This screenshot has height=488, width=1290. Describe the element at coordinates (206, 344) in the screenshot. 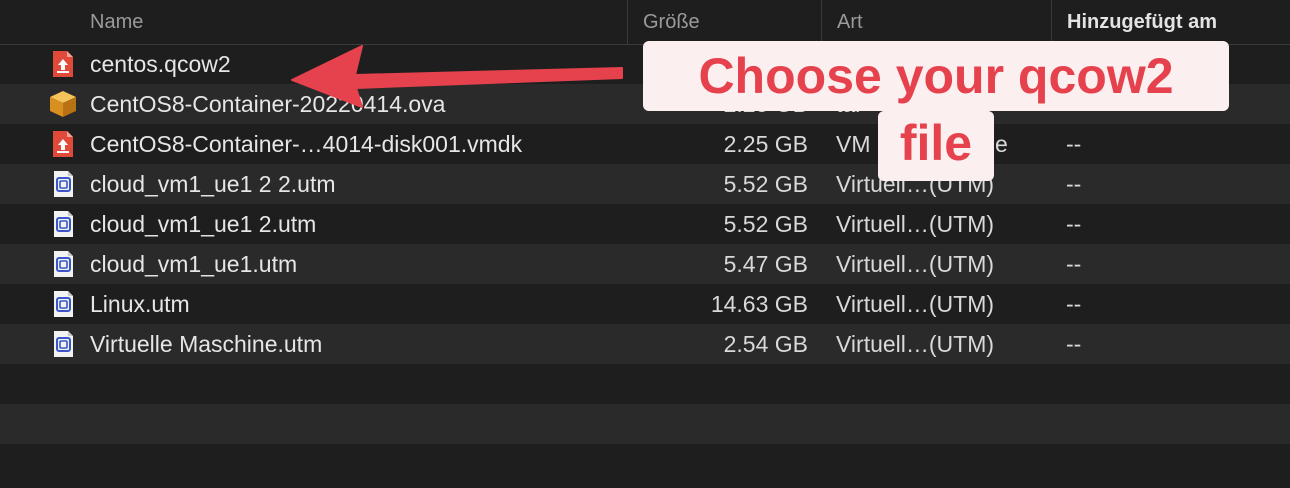

I see `file-name: Virtuelle Maschine.utm` at that location.